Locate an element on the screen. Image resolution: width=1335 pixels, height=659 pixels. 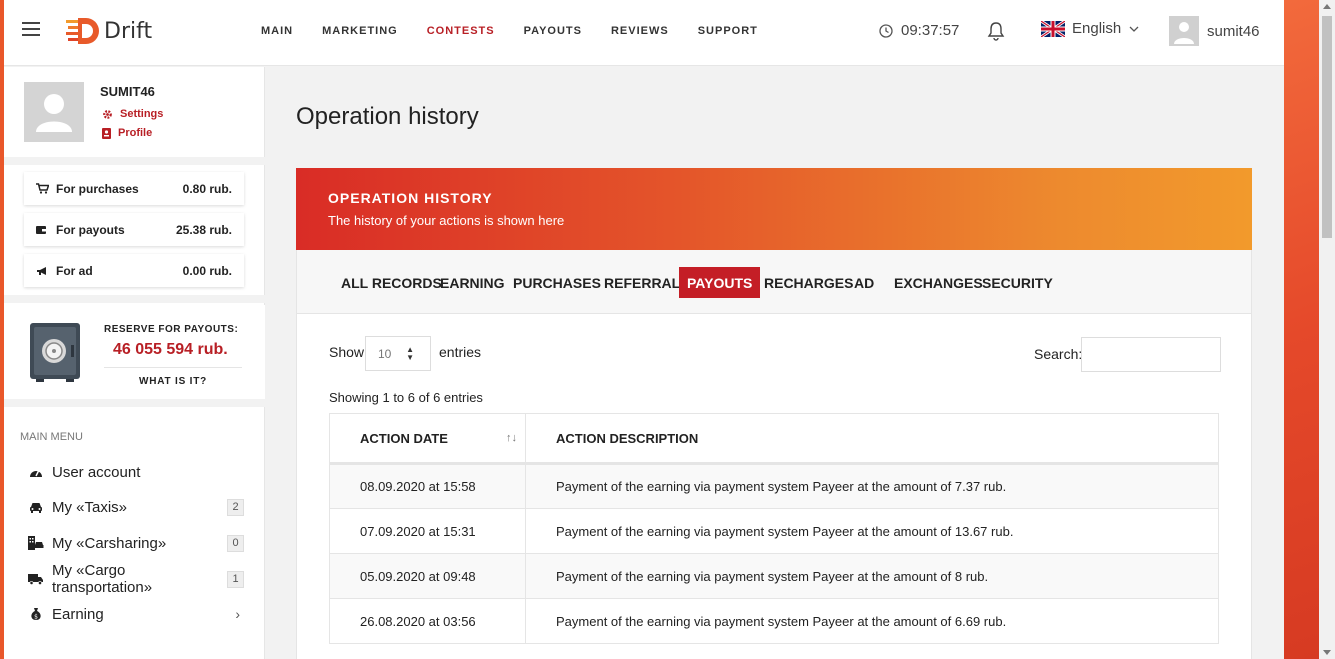
reserve-label: RESERVE FOR PAYOUTS: is located at coordinates (171, 329).